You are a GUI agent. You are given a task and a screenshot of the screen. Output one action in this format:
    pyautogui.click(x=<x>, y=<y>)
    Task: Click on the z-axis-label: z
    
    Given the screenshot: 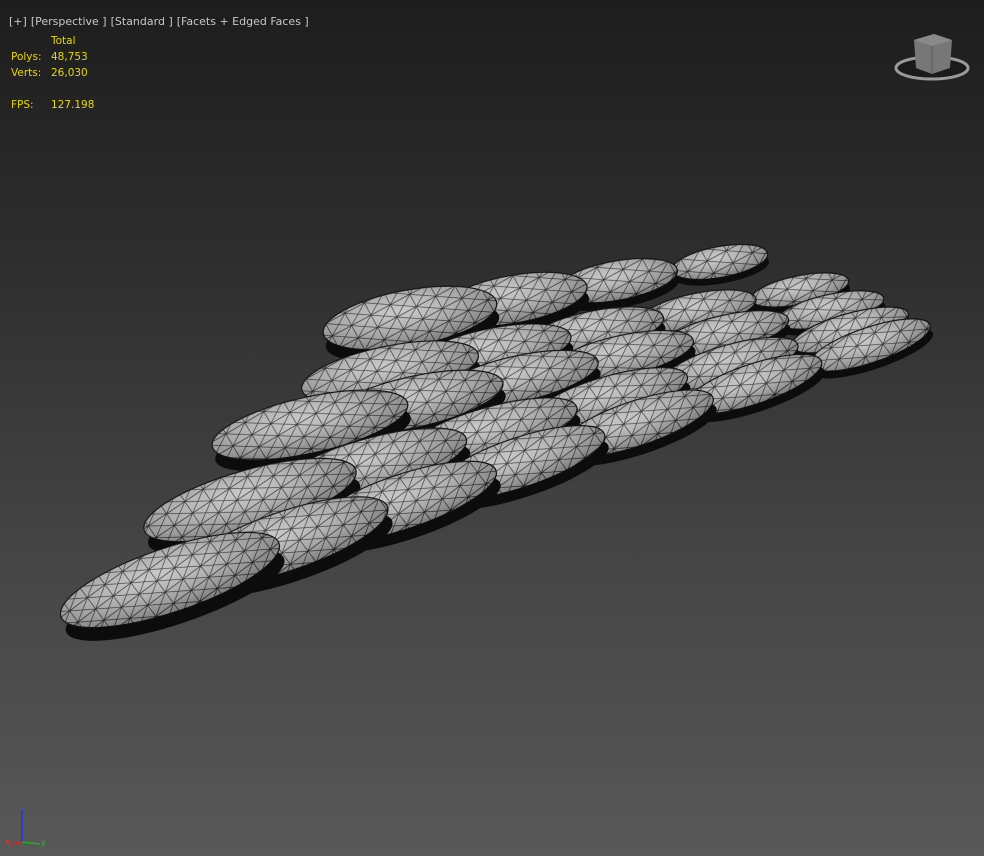 What is the action you would take?
    pyautogui.click(x=24, y=809)
    